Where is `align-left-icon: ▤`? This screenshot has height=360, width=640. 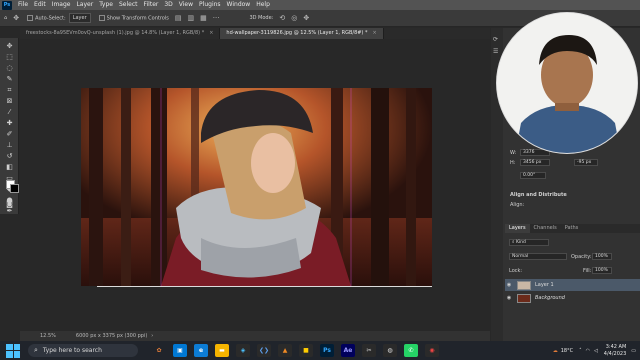
align-left-icon: ▤ is located at coordinates (178, 18).